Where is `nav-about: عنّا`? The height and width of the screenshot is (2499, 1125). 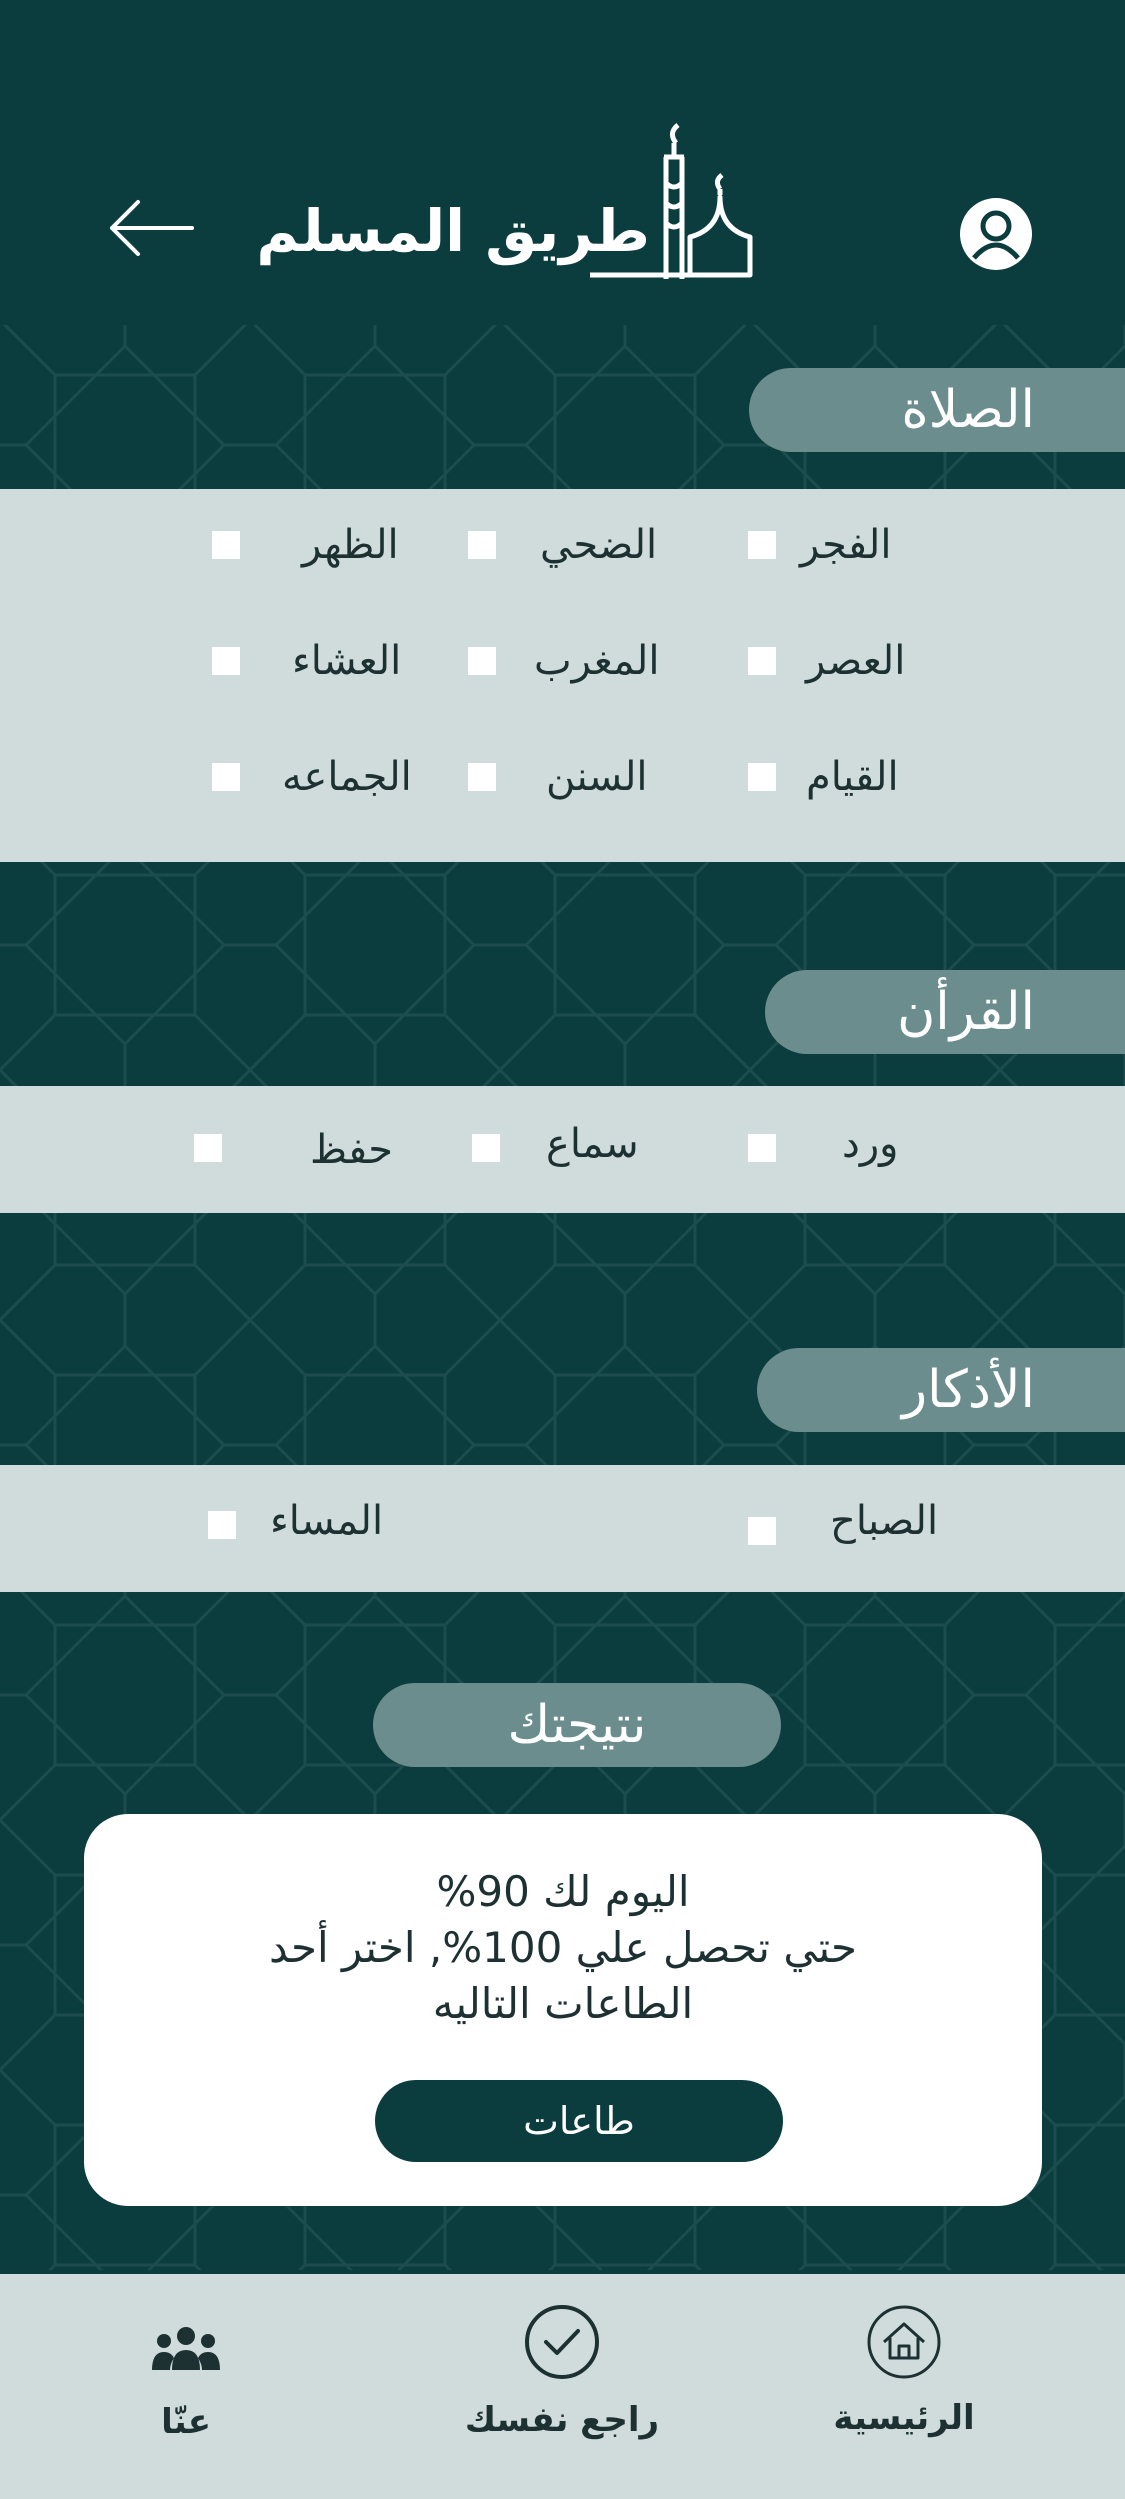 nav-about: عنّا is located at coordinates (186, 2389).